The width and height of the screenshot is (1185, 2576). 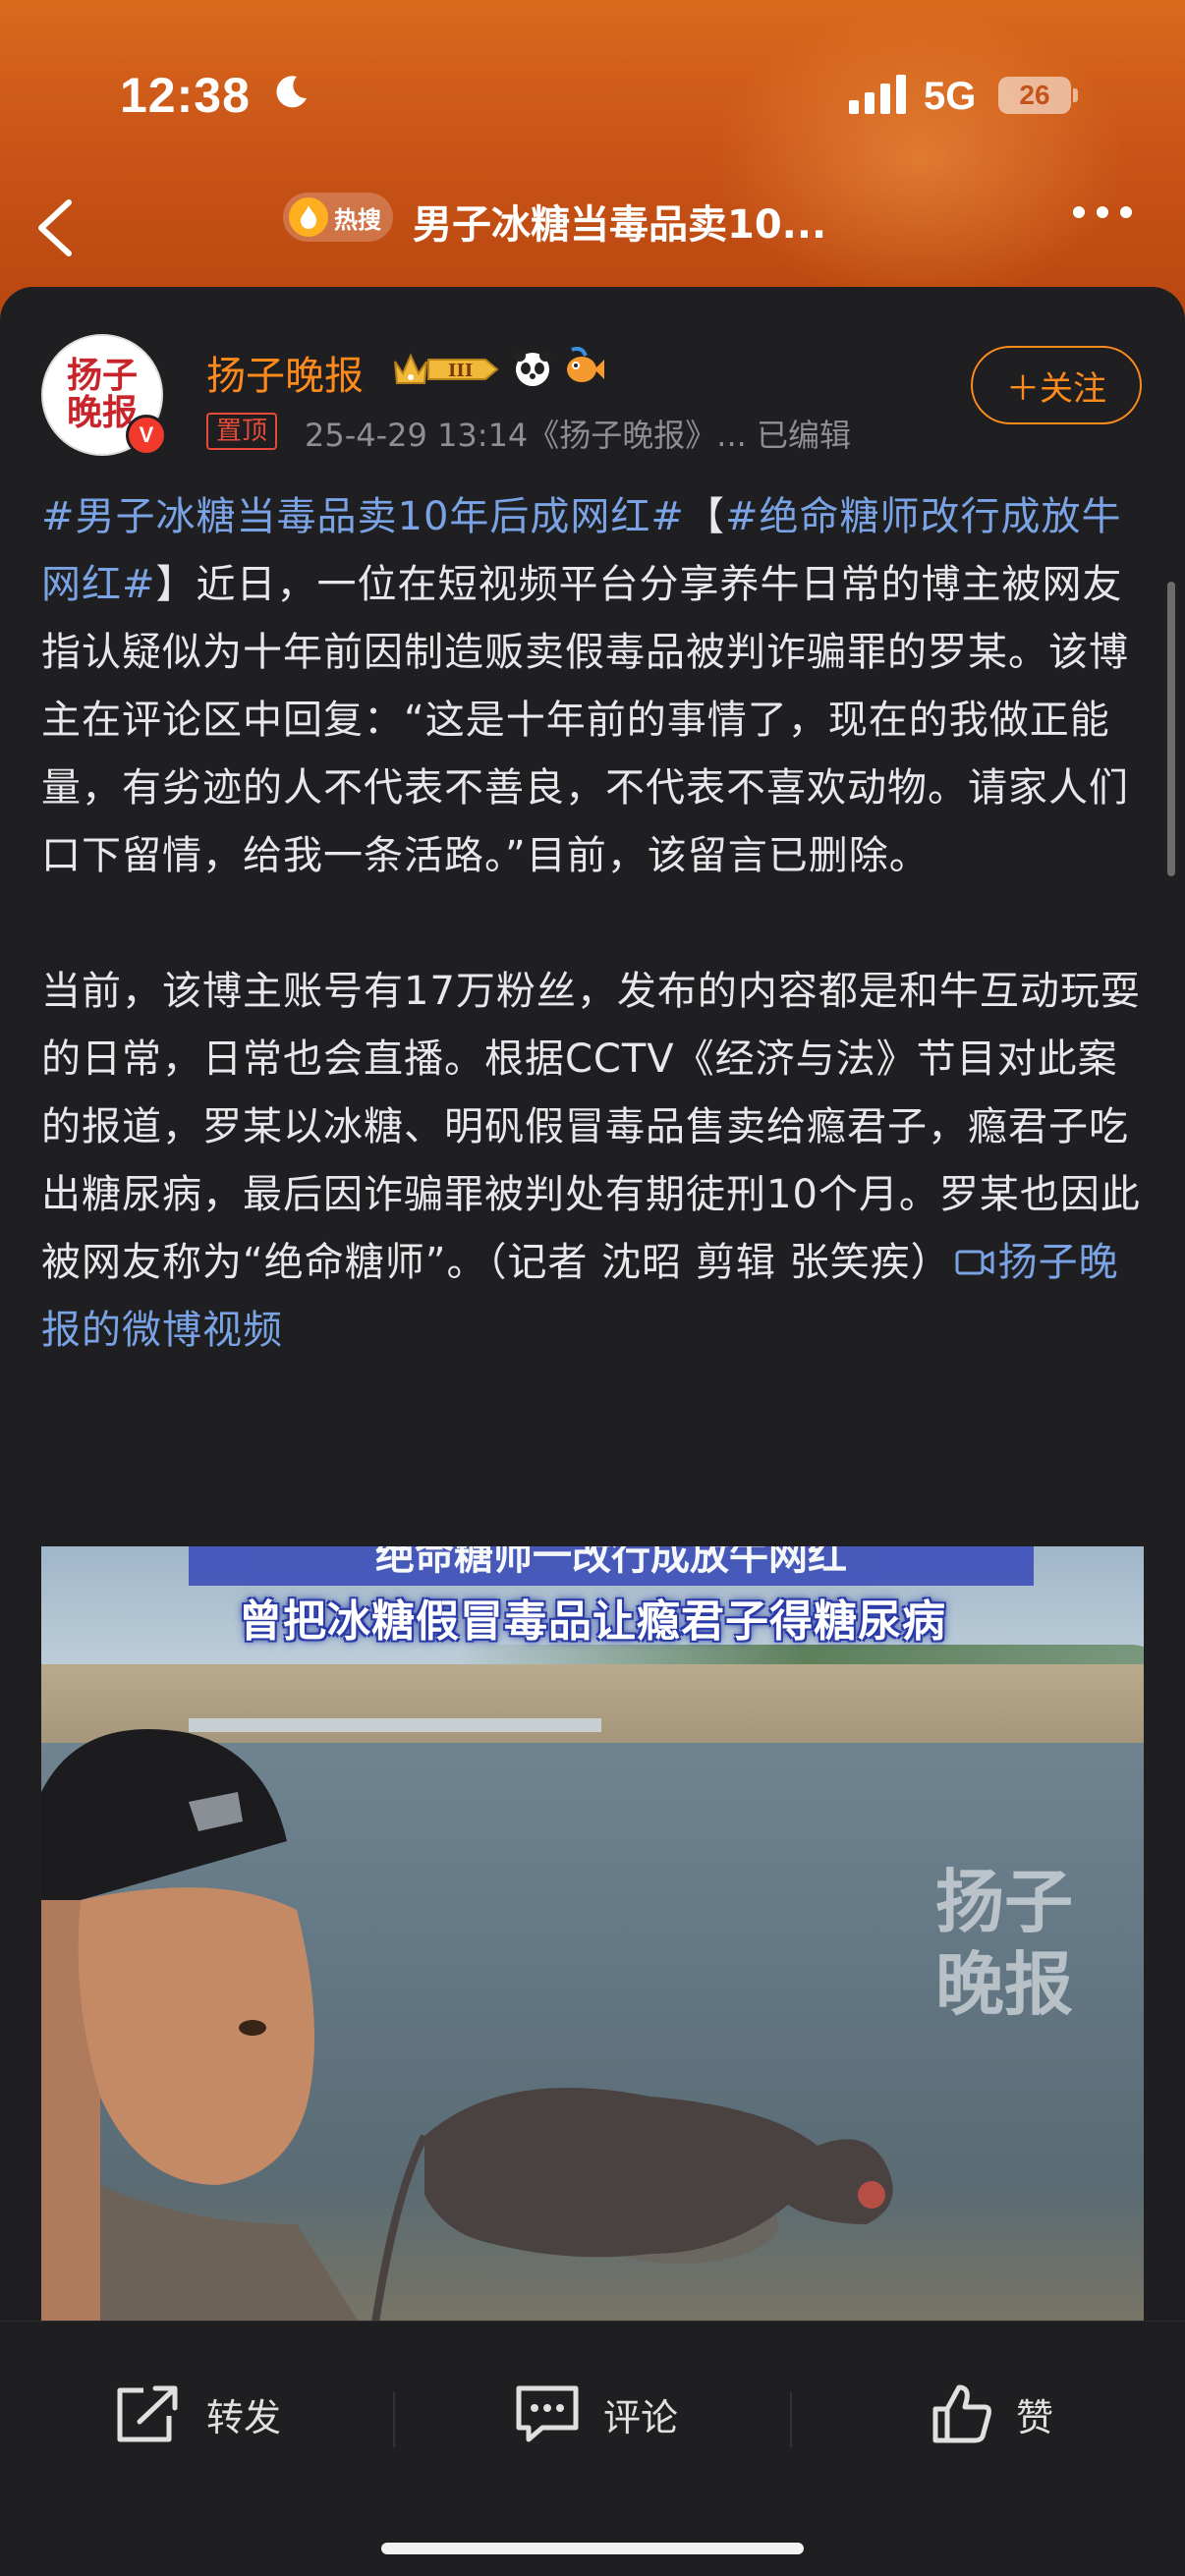 I want to click on avatar-logo: 扬子 晚报, so click(x=102, y=393).